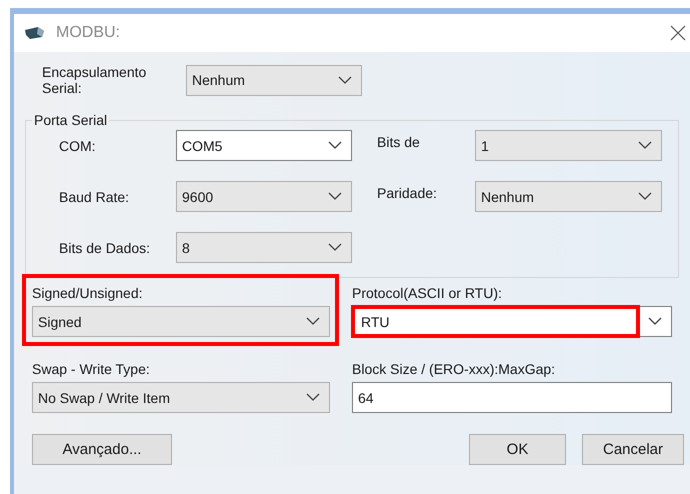  What do you see at coordinates (454, 369) in the screenshot?
I see `field-label: Block Size / (ERO-xxx):MaxGap:` at bounding box center [454, 369].